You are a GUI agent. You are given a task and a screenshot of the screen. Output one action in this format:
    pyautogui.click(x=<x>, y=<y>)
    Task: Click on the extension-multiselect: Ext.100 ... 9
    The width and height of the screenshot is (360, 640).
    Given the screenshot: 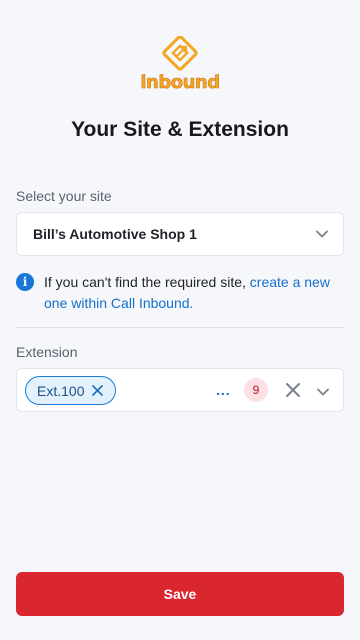 What is the action you would take?
    pyautogui.click(x=180, y=390)
    